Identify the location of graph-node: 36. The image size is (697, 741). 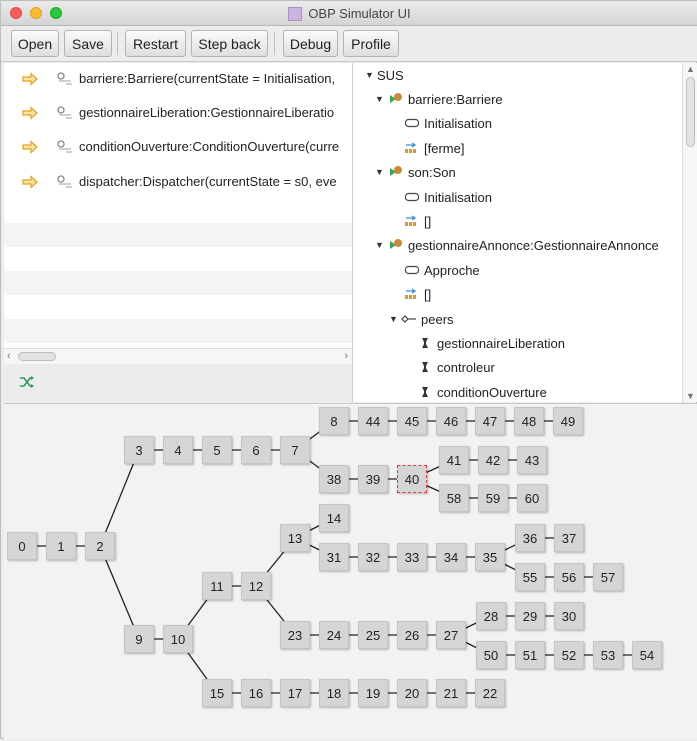
(530, 538).